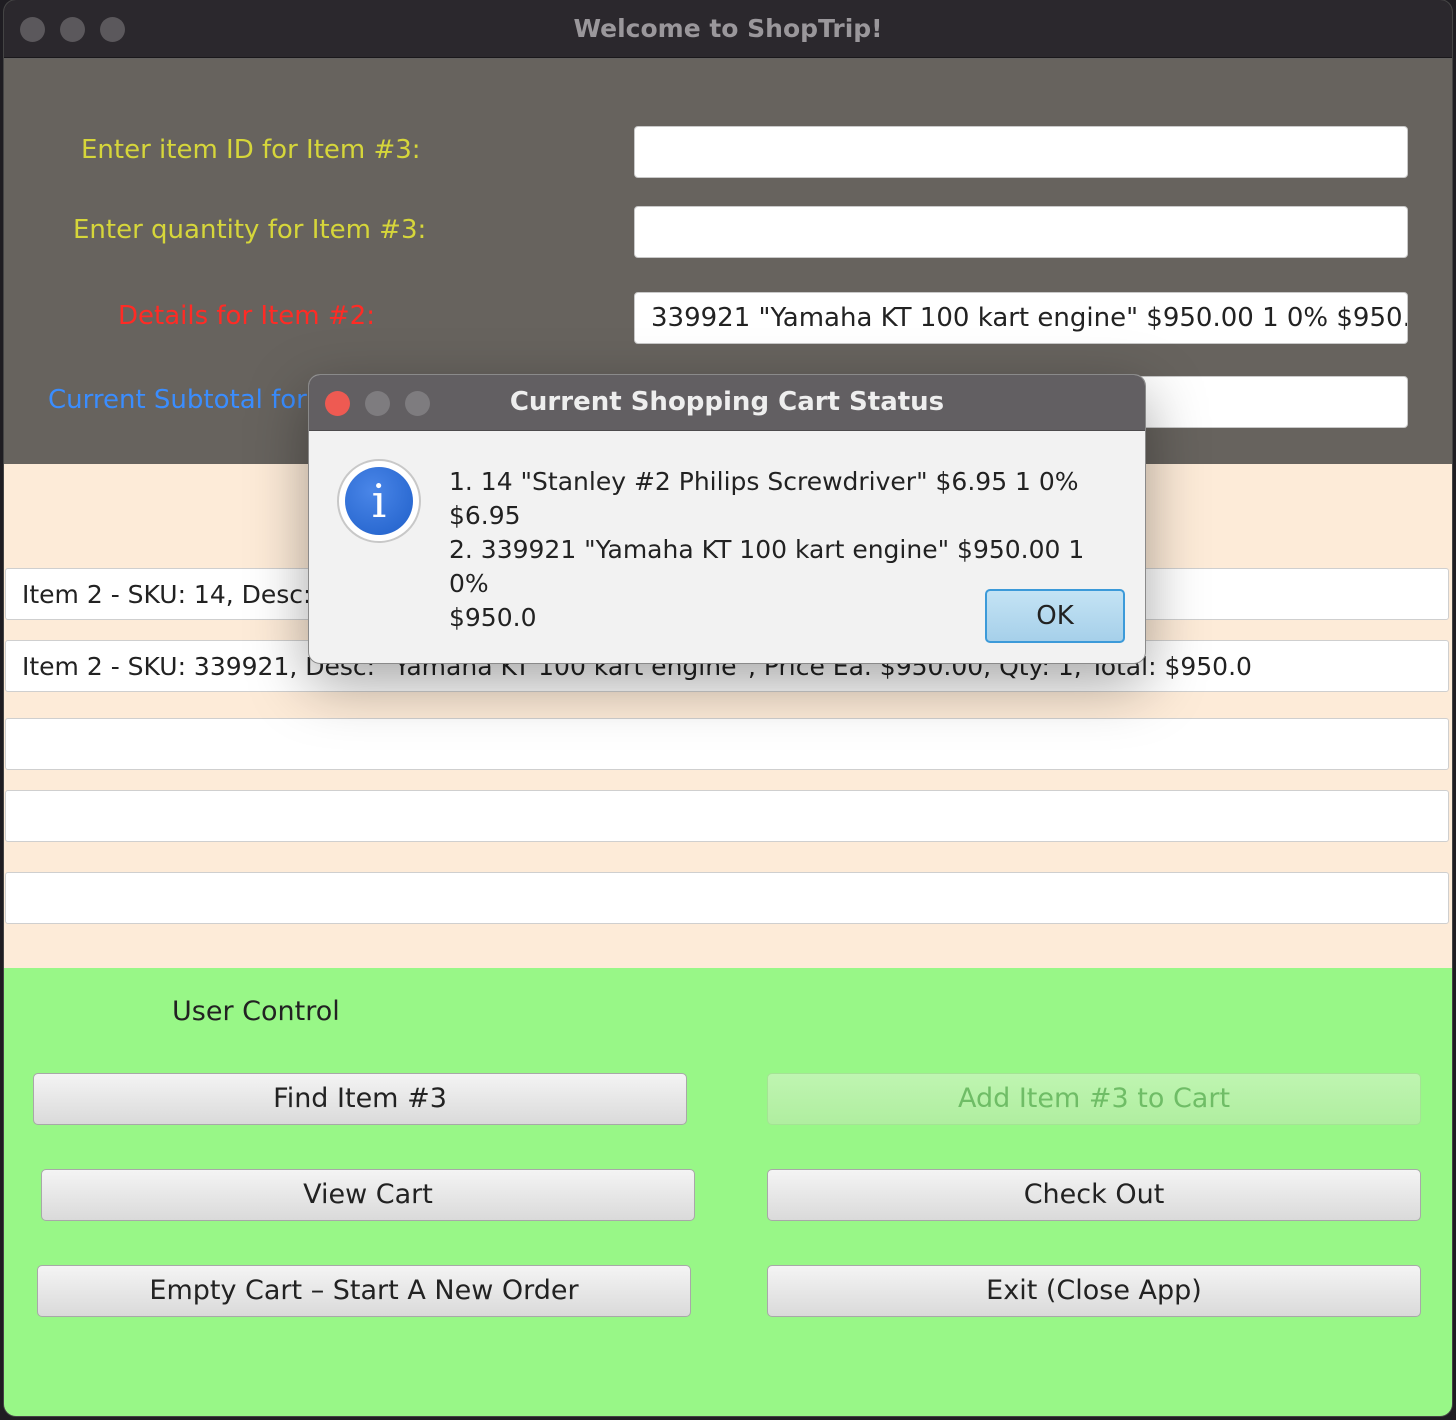 The width and height of the screenshot is (1456, 1420). What do you see at coordinates (1055, 616) in the screenshot?
I see `ok-button: OK` at bounding box center [1055, 616].